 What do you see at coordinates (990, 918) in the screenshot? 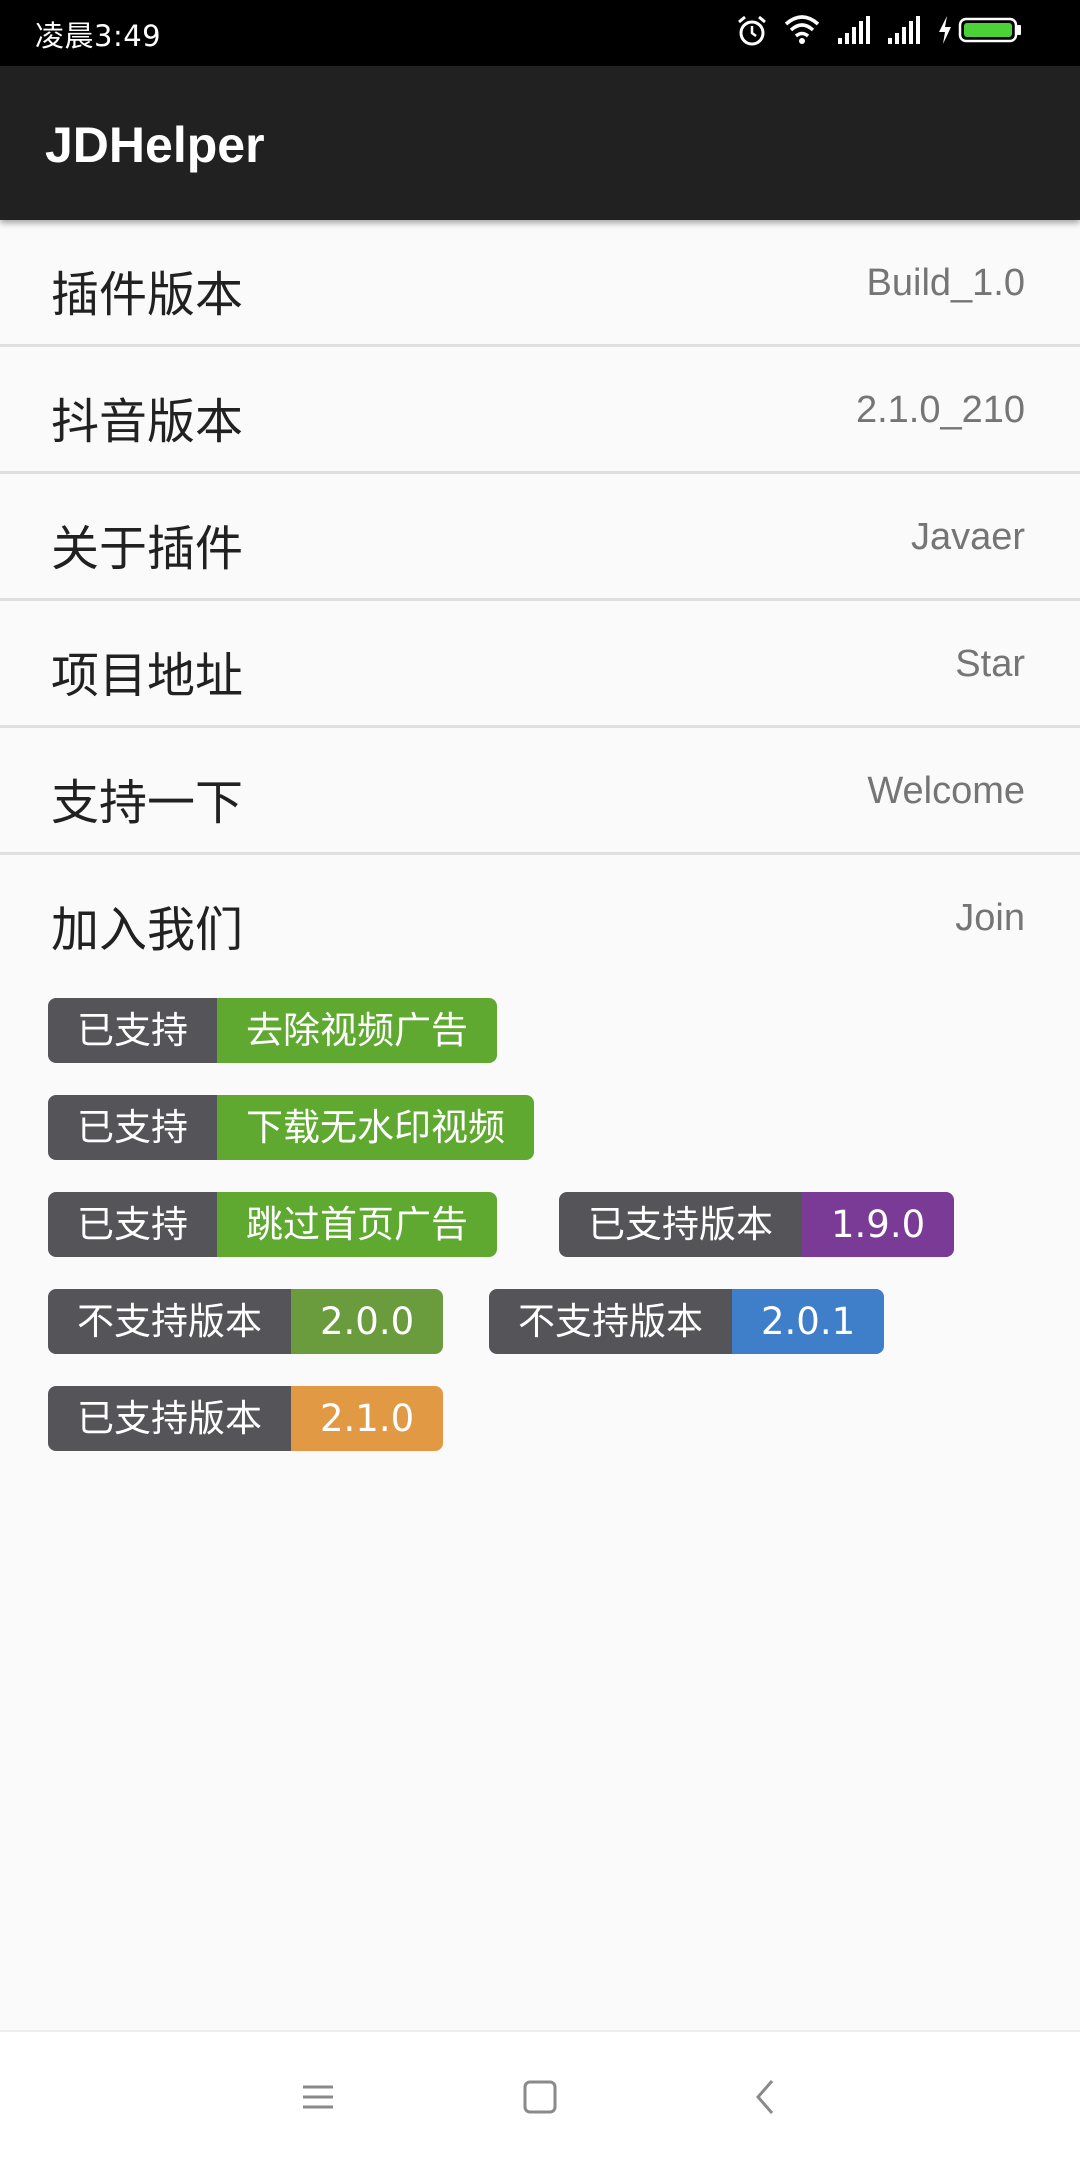
I see `row-value: Join` at bounding box center [990, 918].